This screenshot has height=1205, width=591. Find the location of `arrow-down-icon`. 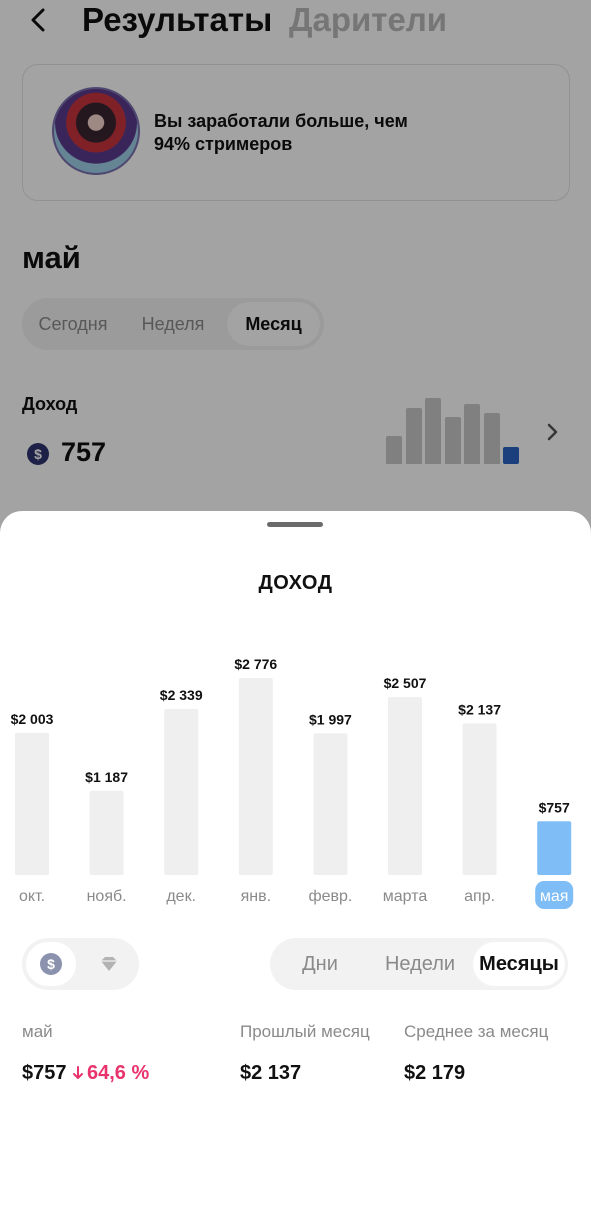

arrow-down-icon is located at coordinates (78, 1072).